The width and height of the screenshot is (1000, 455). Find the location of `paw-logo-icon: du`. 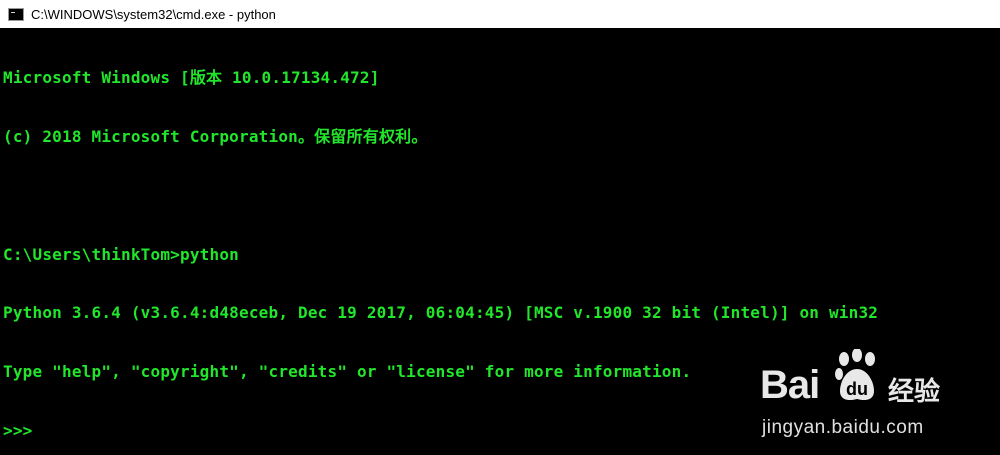

paw-logo-icon: du is located at coordinates (855, 375).